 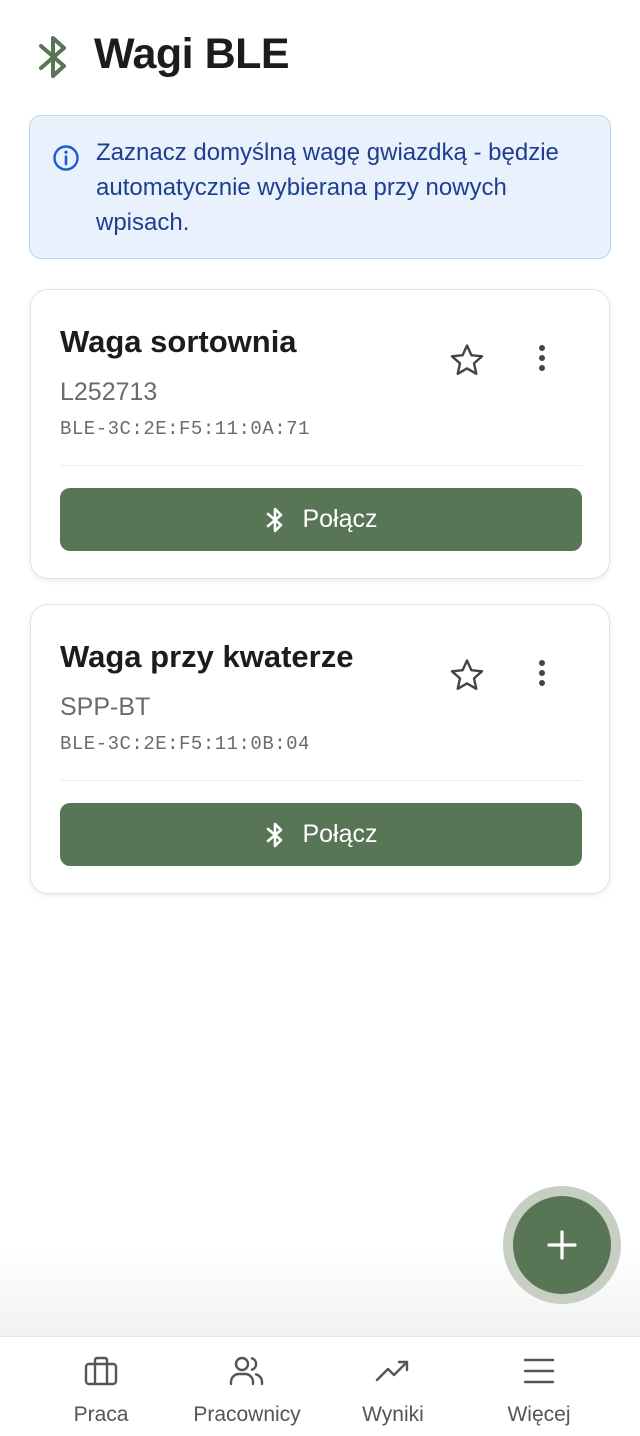 What do you see at coordinates (66, 158) in the screenshot?
I see `info-icon` at bounding box center [66, 158].